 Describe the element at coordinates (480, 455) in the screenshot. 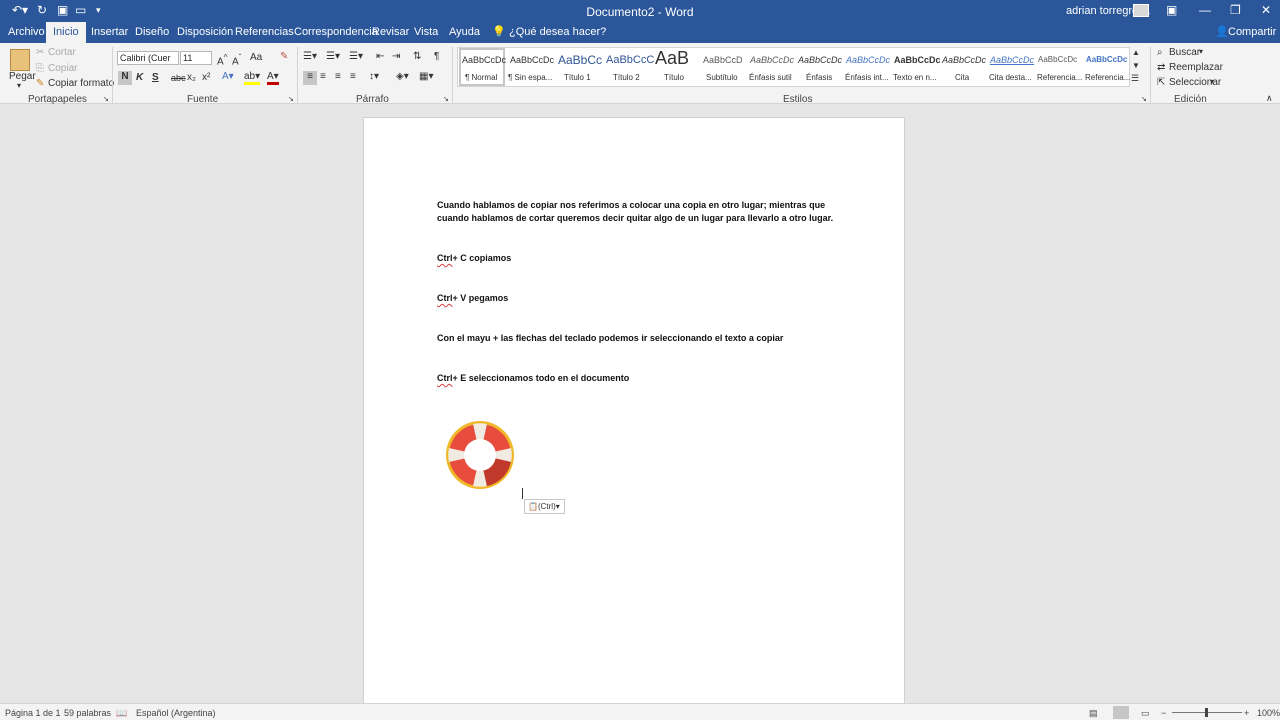

I see `lifebuoy-image` at that location.